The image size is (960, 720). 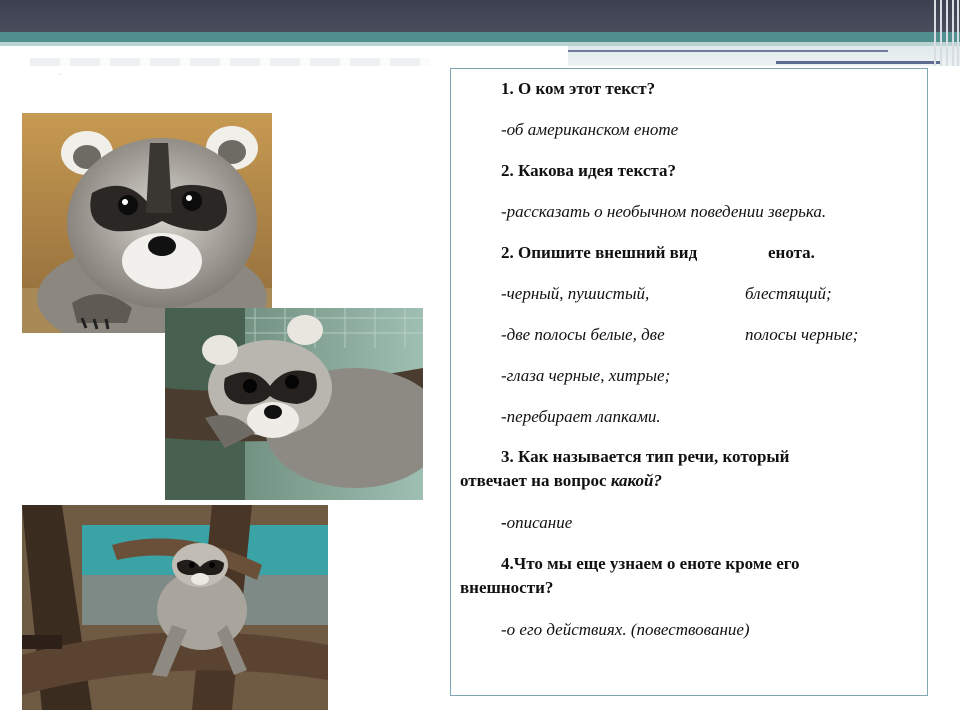 What do you see at coordinates (175, 607) in the screenshot?
I see `raccoon-photo-tree` at bounding box center [175, 607].